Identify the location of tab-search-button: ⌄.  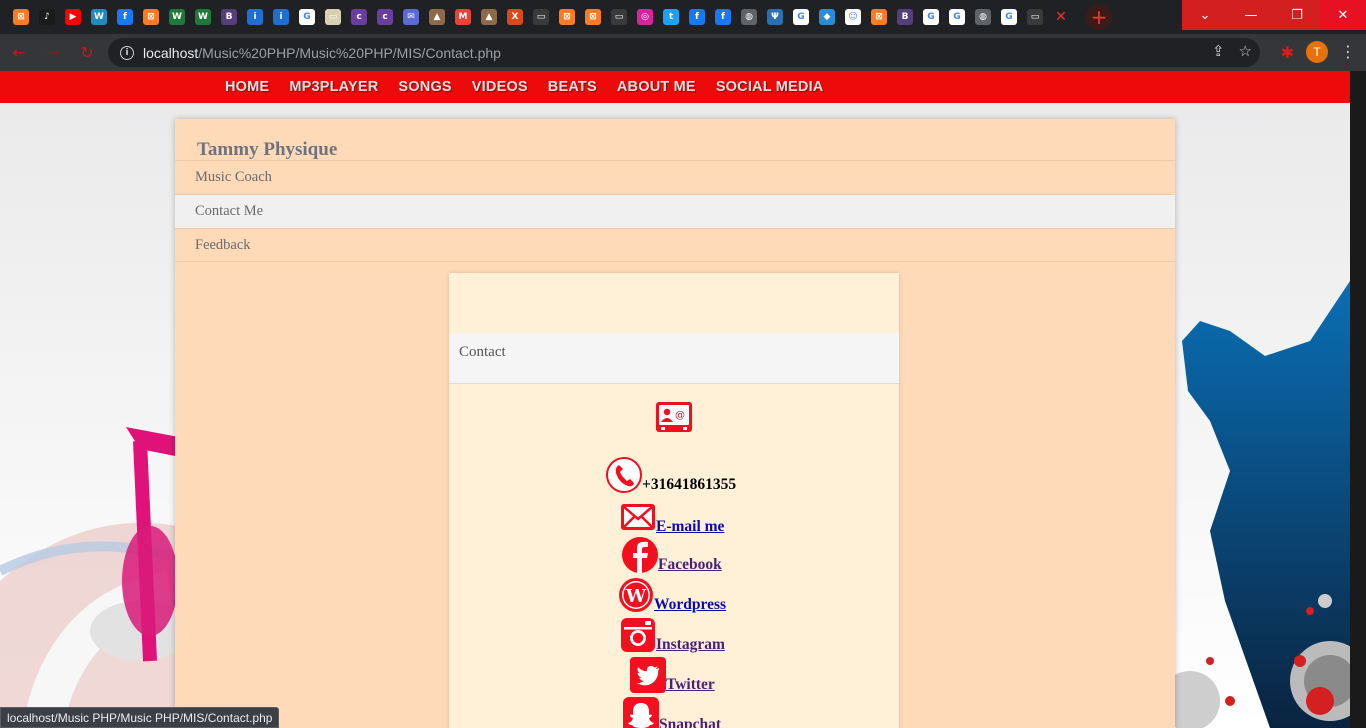
(1205, 15).